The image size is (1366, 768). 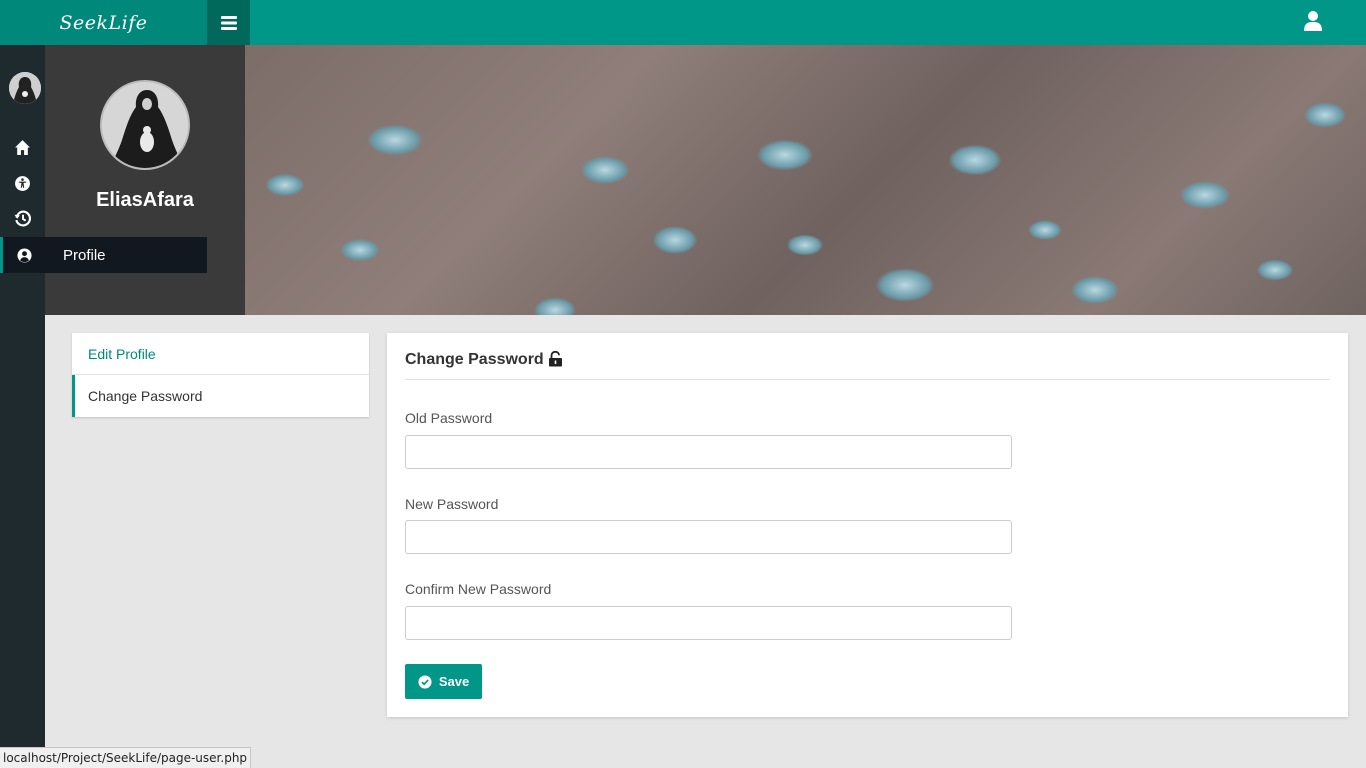 I want to click on user-menu-button, so click(x=1316, y=23).